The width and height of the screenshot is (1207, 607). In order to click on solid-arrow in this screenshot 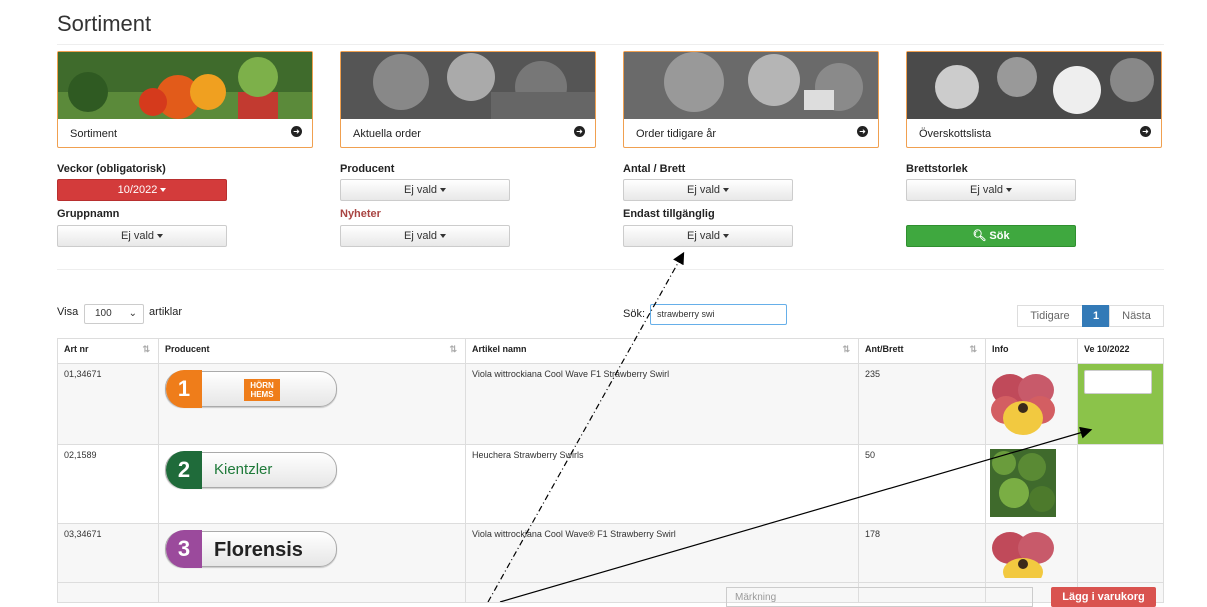, I will do `click(796, 514)`.